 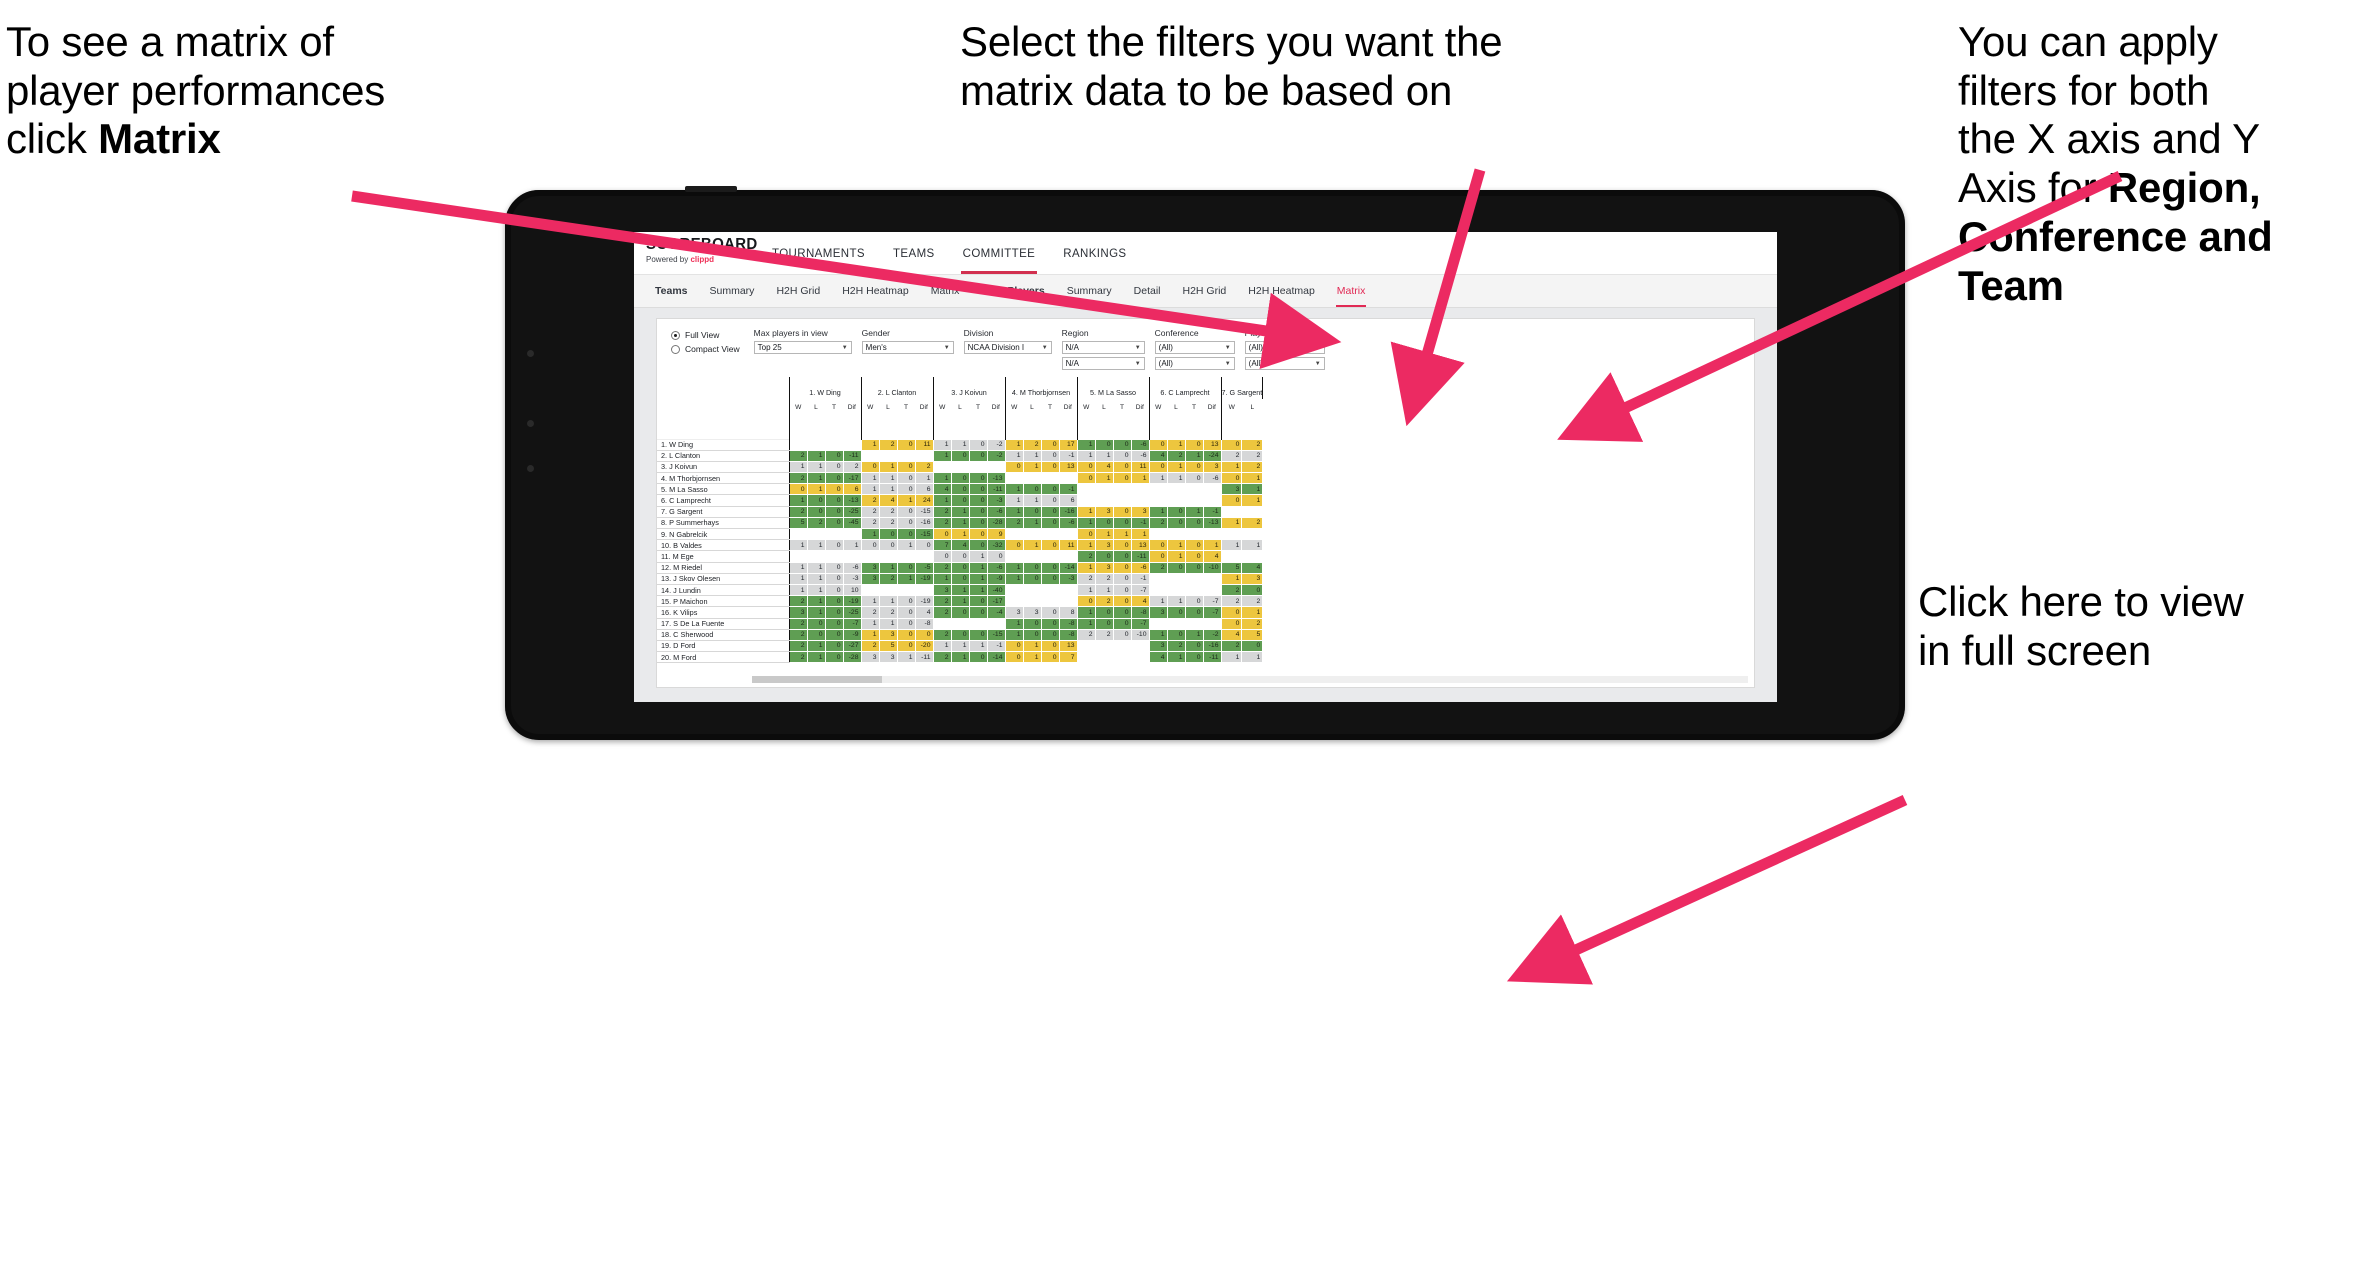 What do you see at coordinates (723, 511) in the screenshot?
I see `matrix-row-header: 7. G Sargent` at bounding box center [723, 511].